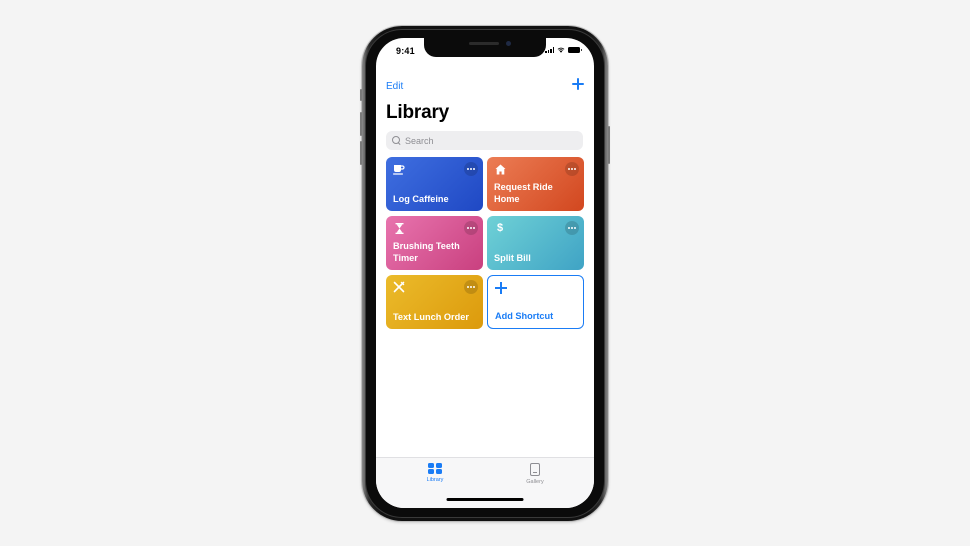  What do you see at coordinates (361, 95) in the screenshot?
I see `mute-switch` at bounding box center [361, 95].